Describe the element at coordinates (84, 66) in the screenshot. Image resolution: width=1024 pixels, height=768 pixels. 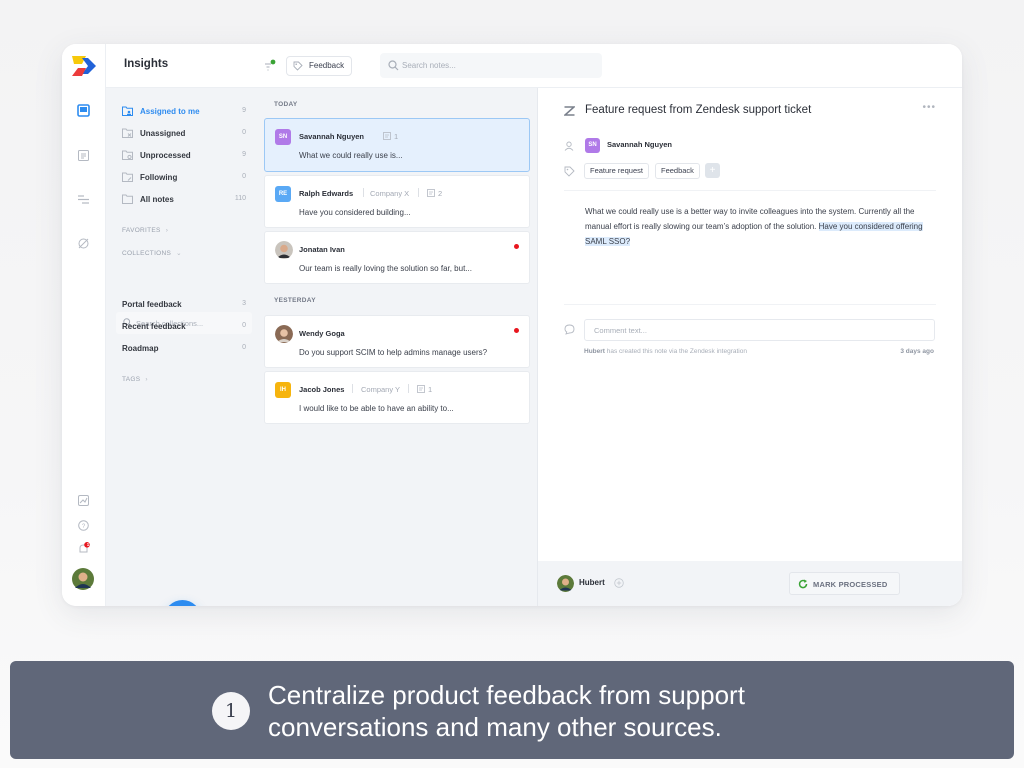
I see `app-logo` at that location.